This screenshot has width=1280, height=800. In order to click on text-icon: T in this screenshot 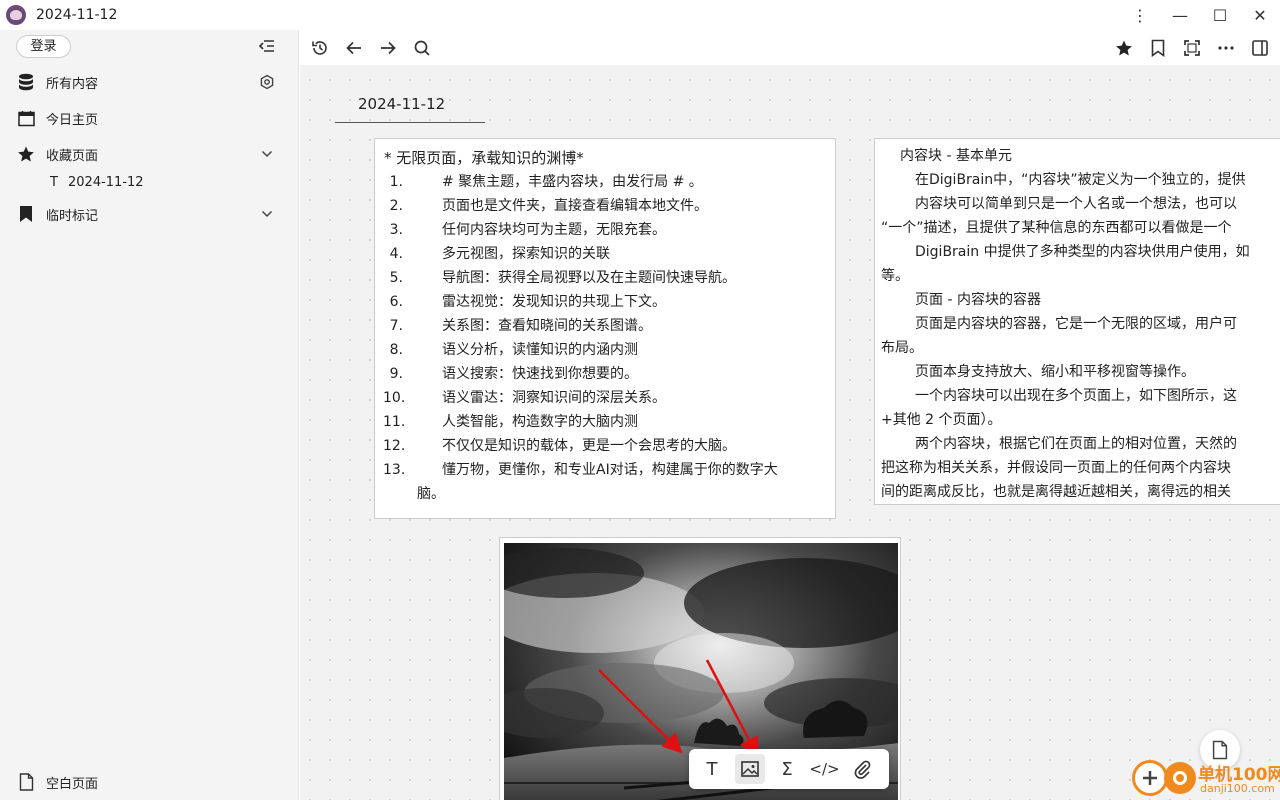, I will do `click(712, 769)`.